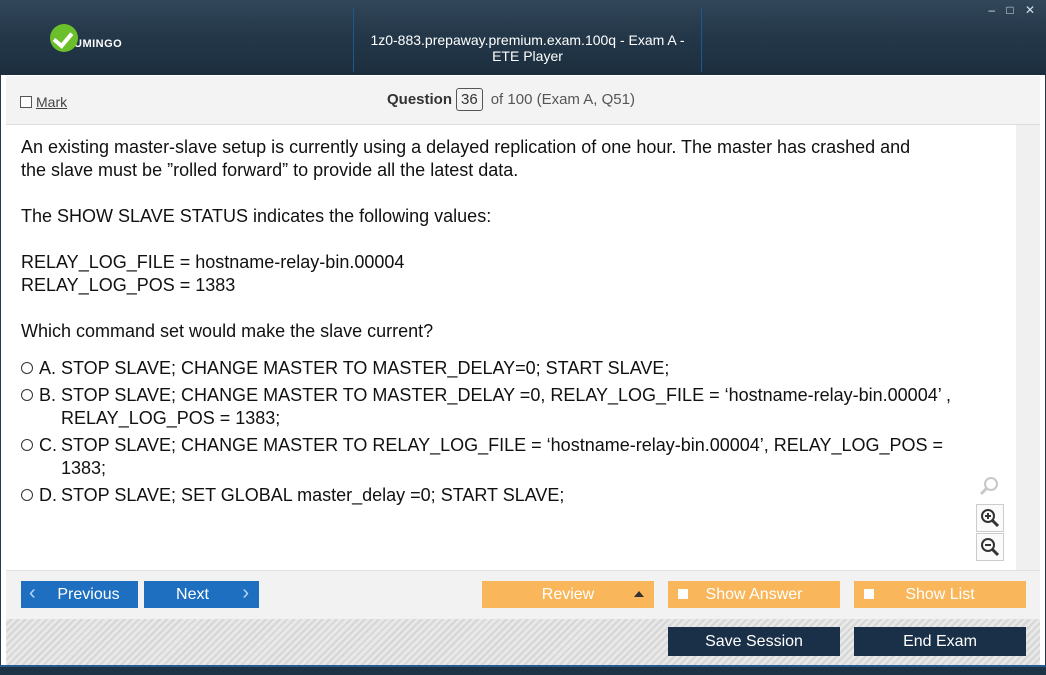  I want to click on question-text-line: RELAY_LOG_POS = 1383, so click(128, 285).